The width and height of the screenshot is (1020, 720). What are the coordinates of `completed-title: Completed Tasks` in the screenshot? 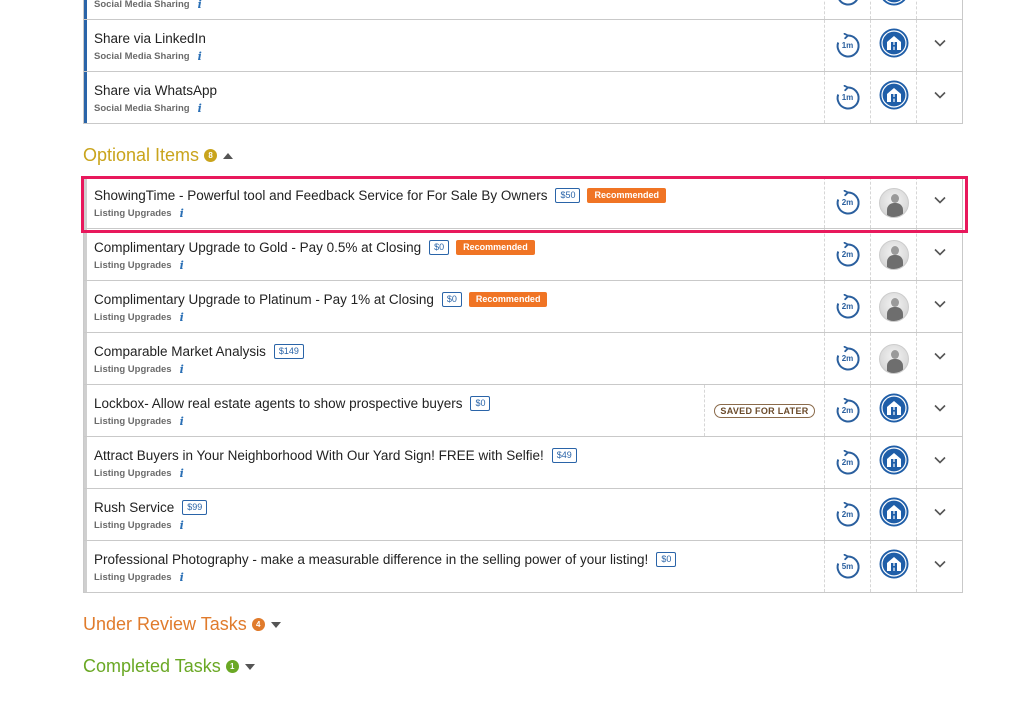 It's located at (152, 666).